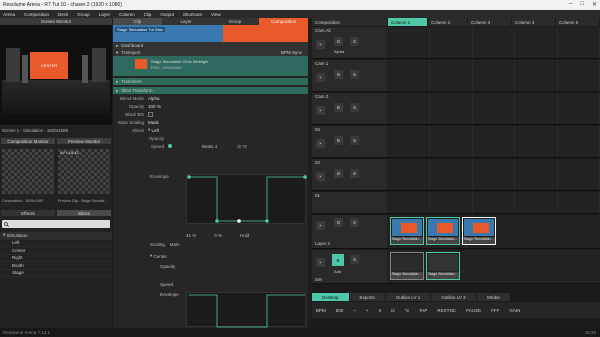  Describe the element at coordinates (337, 271) in the screenshot. I see `layer-blend-mode: Add` at that location.